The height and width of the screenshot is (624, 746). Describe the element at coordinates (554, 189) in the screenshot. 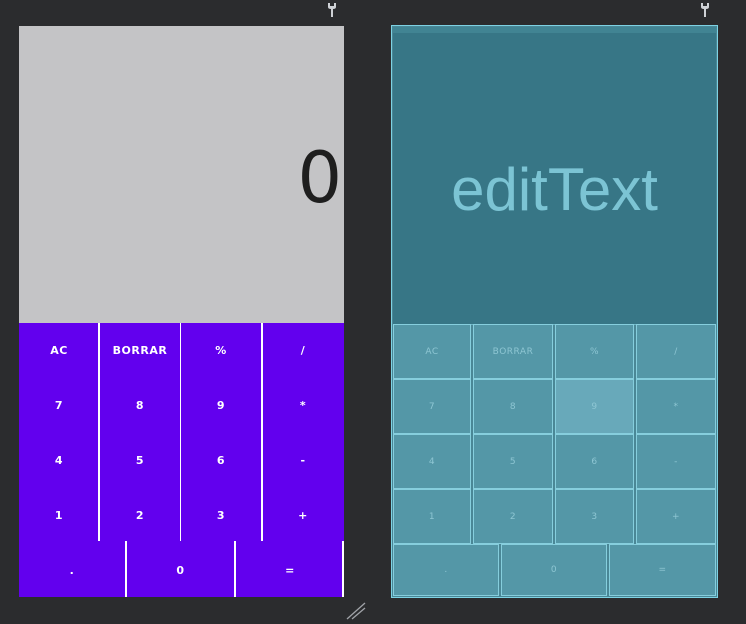

I see `edittext-label: editText` at that location.